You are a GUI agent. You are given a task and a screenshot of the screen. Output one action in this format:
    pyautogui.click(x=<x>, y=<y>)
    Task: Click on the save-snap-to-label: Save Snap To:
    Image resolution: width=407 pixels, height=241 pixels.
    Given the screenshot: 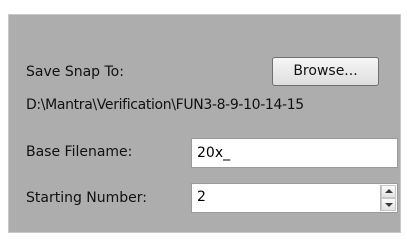 What is the action you would take?
    pyautogui.click(x=75, y=72)
    